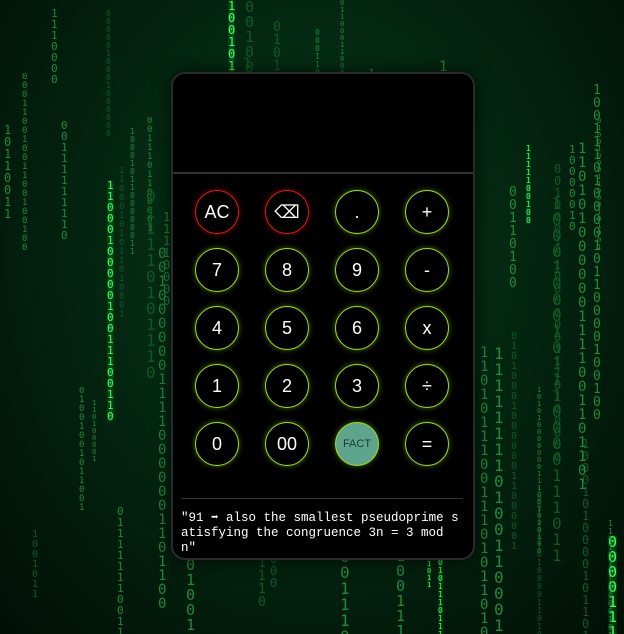 The width and height of the screenshot is (624, 634). What do you see at coordinates (25, 163) in the screenshot?
I see `matrix-rain-column: 0 0 0 1 1 0 0 1 0 0 1 1 0 0 1 0 0 1 0 0` at bounding box center [25, 163].